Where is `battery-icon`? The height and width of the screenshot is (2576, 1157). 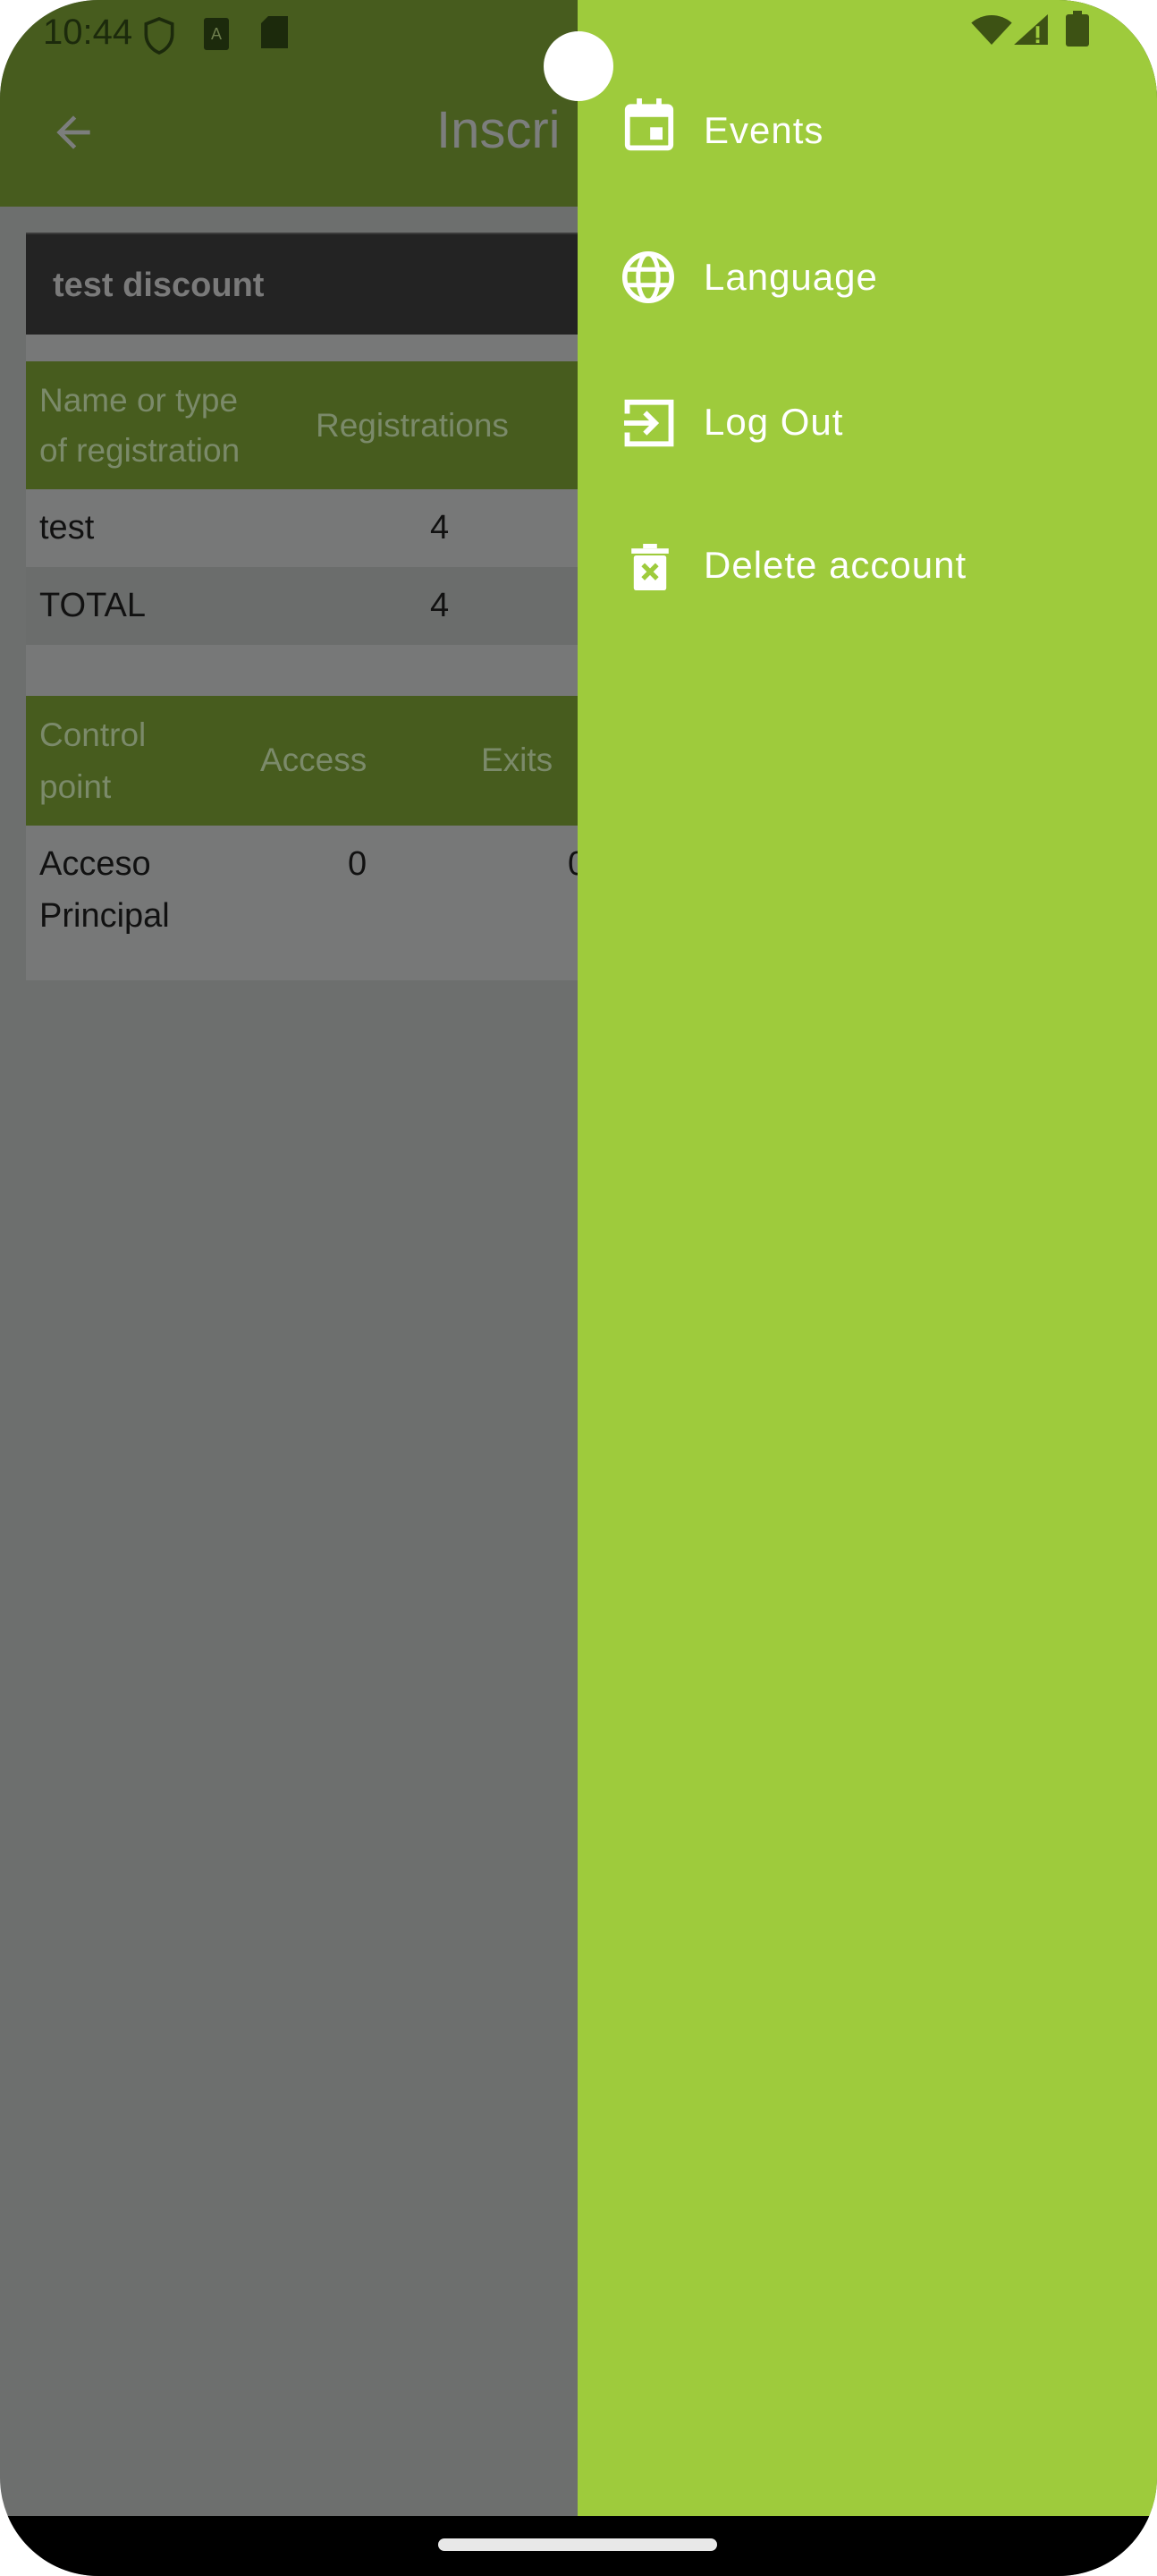 battery-icon is located at coordinates (1077, 29).